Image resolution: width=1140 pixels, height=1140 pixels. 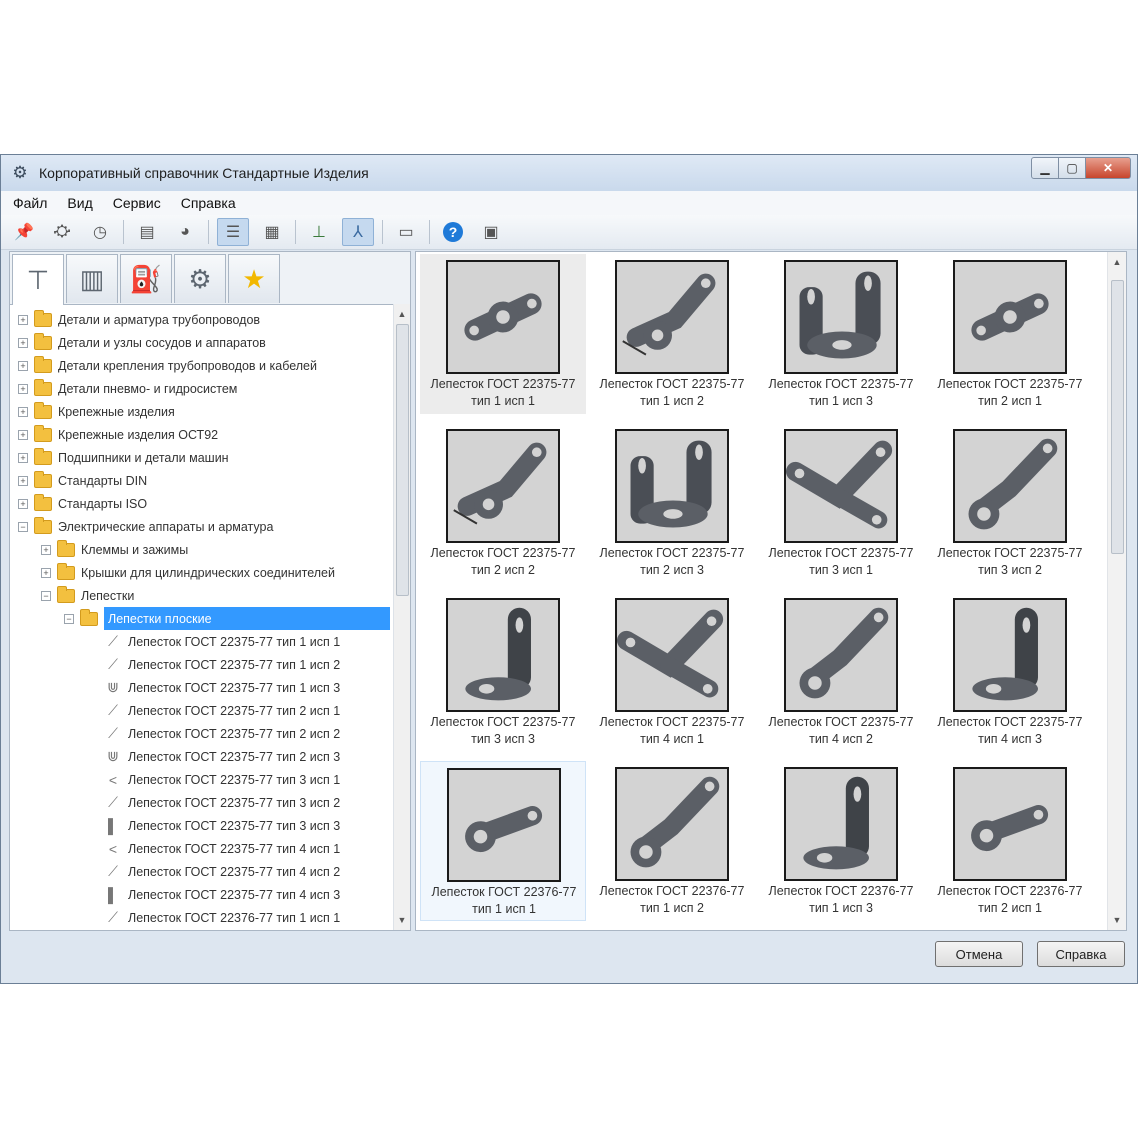 I want to click on tree-item: ▌ Лепесток ГОСТ 22375-77 тип 4 исп 3, so click(x=222, y=894).